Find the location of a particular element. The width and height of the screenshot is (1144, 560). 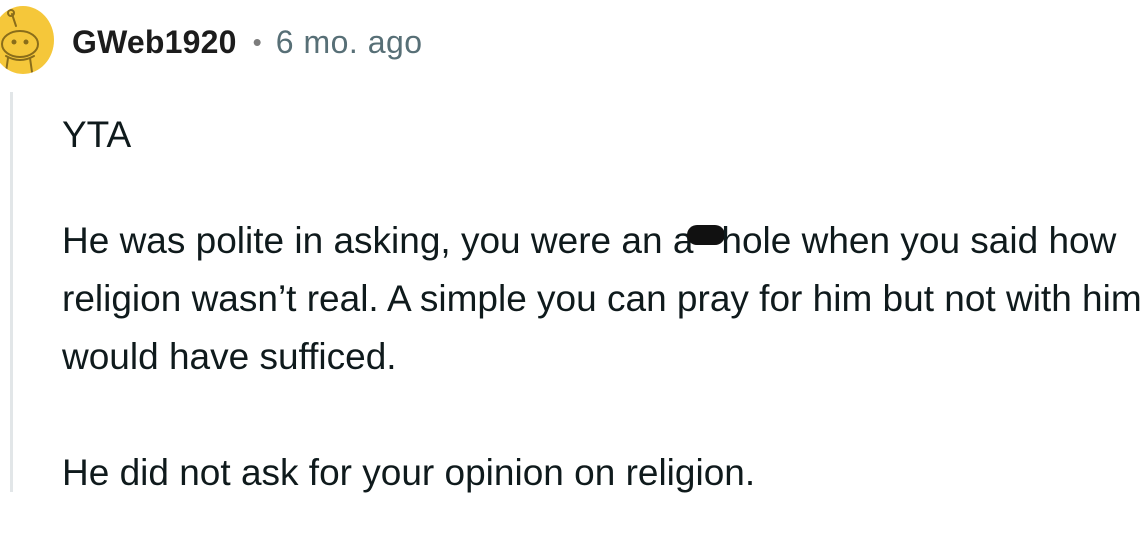

snoo-avatar-icon is located at coordinates (20, 41).